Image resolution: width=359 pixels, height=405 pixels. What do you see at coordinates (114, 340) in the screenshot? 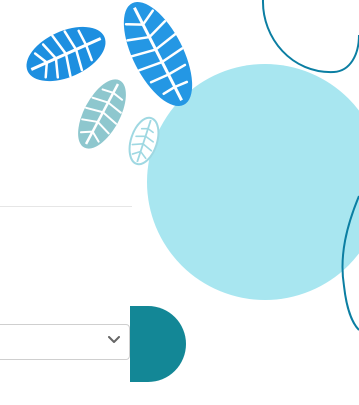
I see `chevron-down-icon` at bounding box center [114, 340].